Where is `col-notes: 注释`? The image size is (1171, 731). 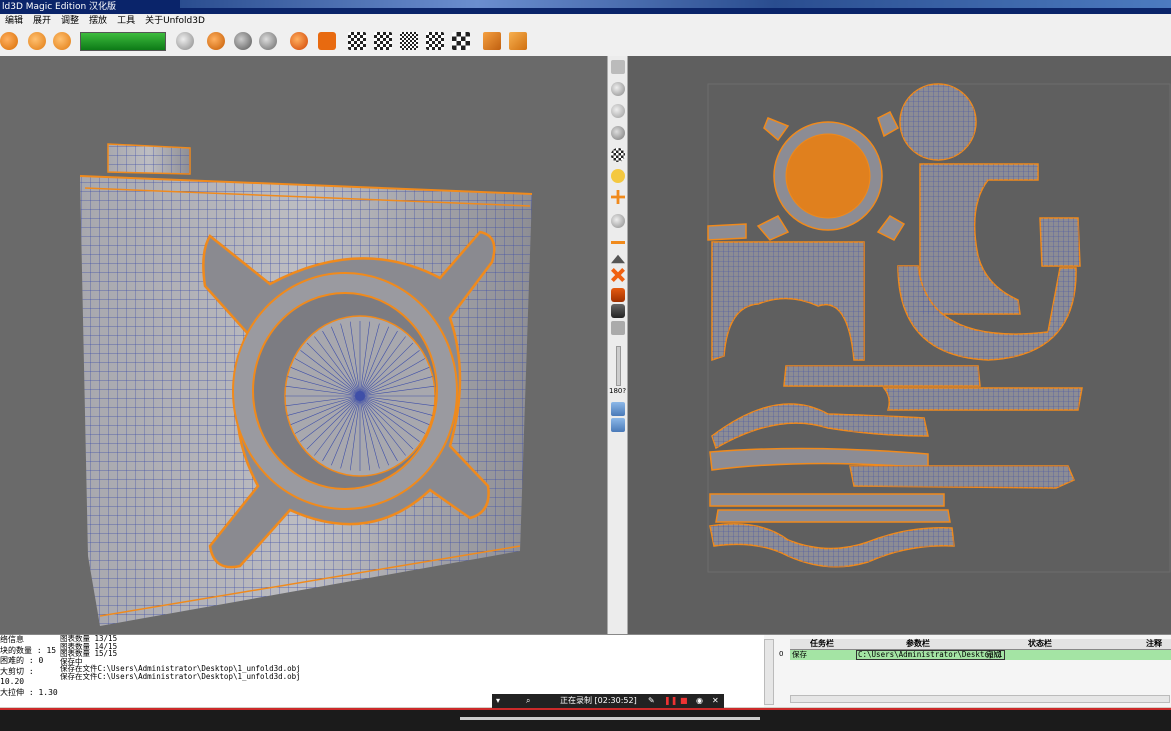
col-notes: 注释 is located at coordinates (1154, 644).